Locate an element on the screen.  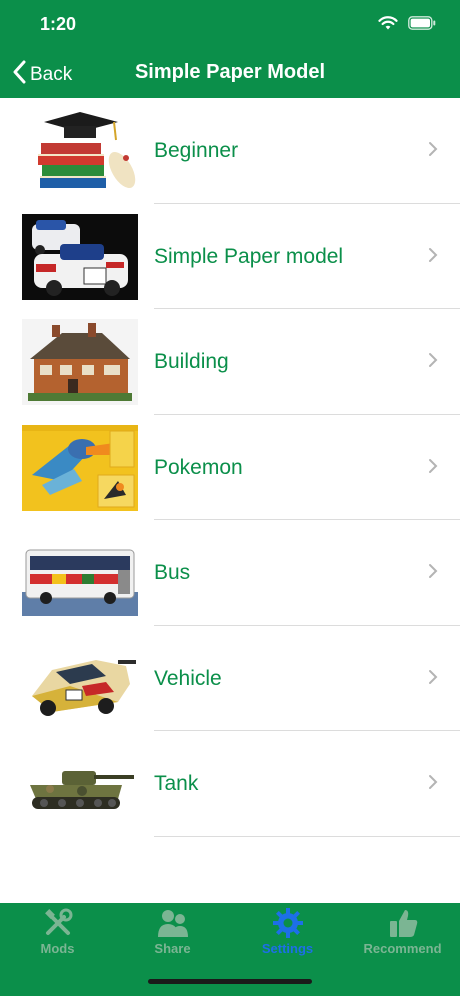
navigation-bar: Back Simple Paper Model is located at coordinates (230, 74).